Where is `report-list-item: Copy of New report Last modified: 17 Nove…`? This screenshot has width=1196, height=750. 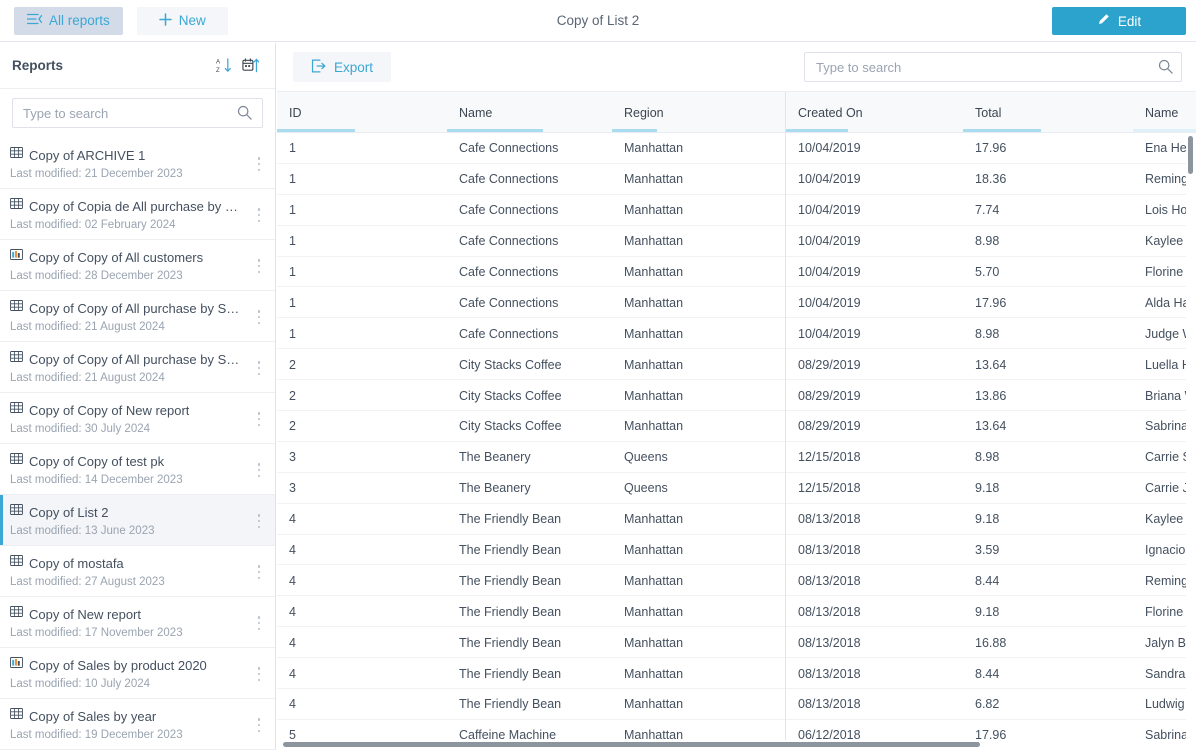 report-list-item: Copy of New report Last modified: 17 Nove… is located at coordinates (137, 622).